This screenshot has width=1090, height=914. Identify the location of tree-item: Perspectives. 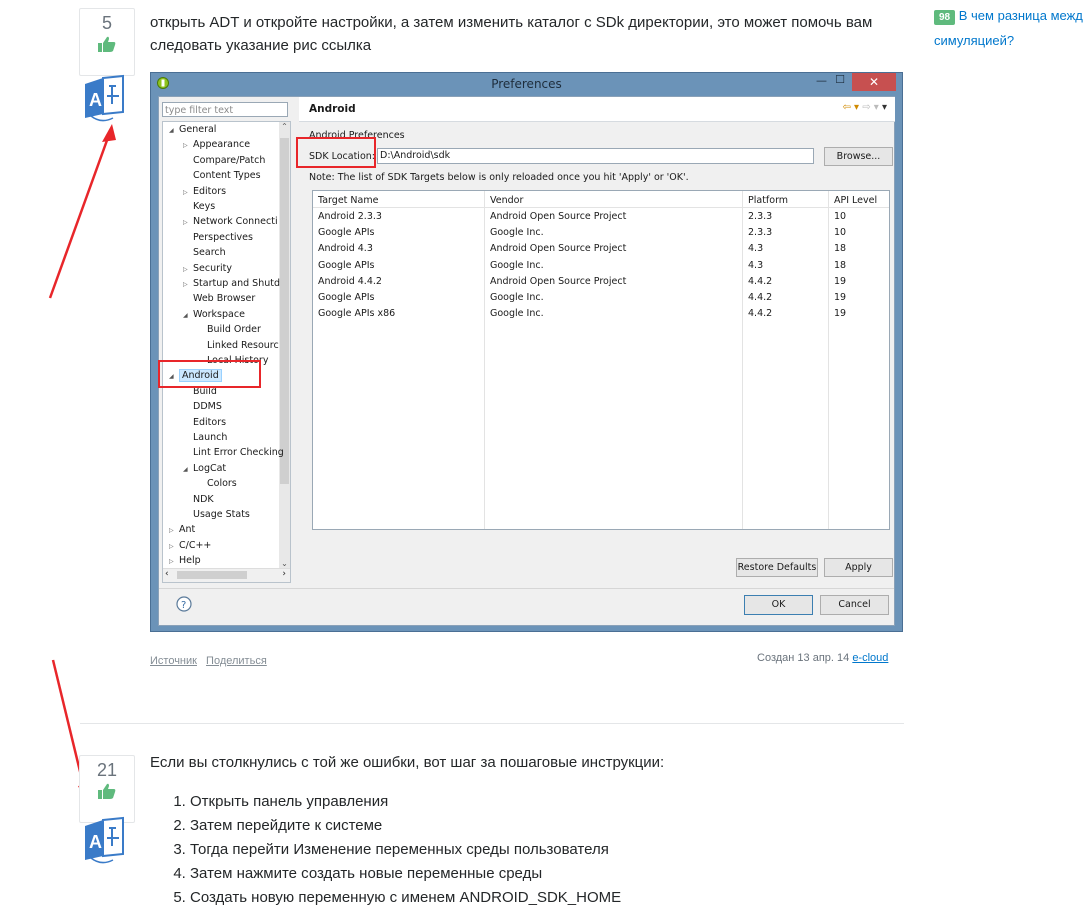
(218, 237).